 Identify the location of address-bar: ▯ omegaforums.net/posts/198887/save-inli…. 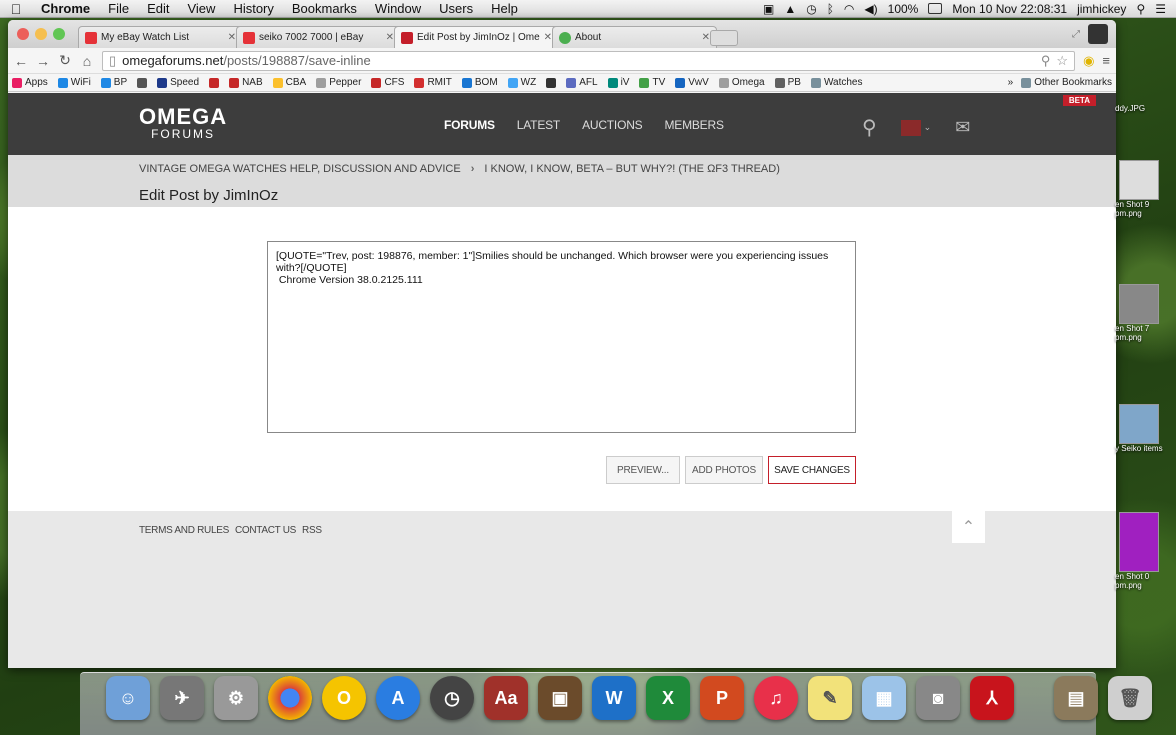
(589, 60).